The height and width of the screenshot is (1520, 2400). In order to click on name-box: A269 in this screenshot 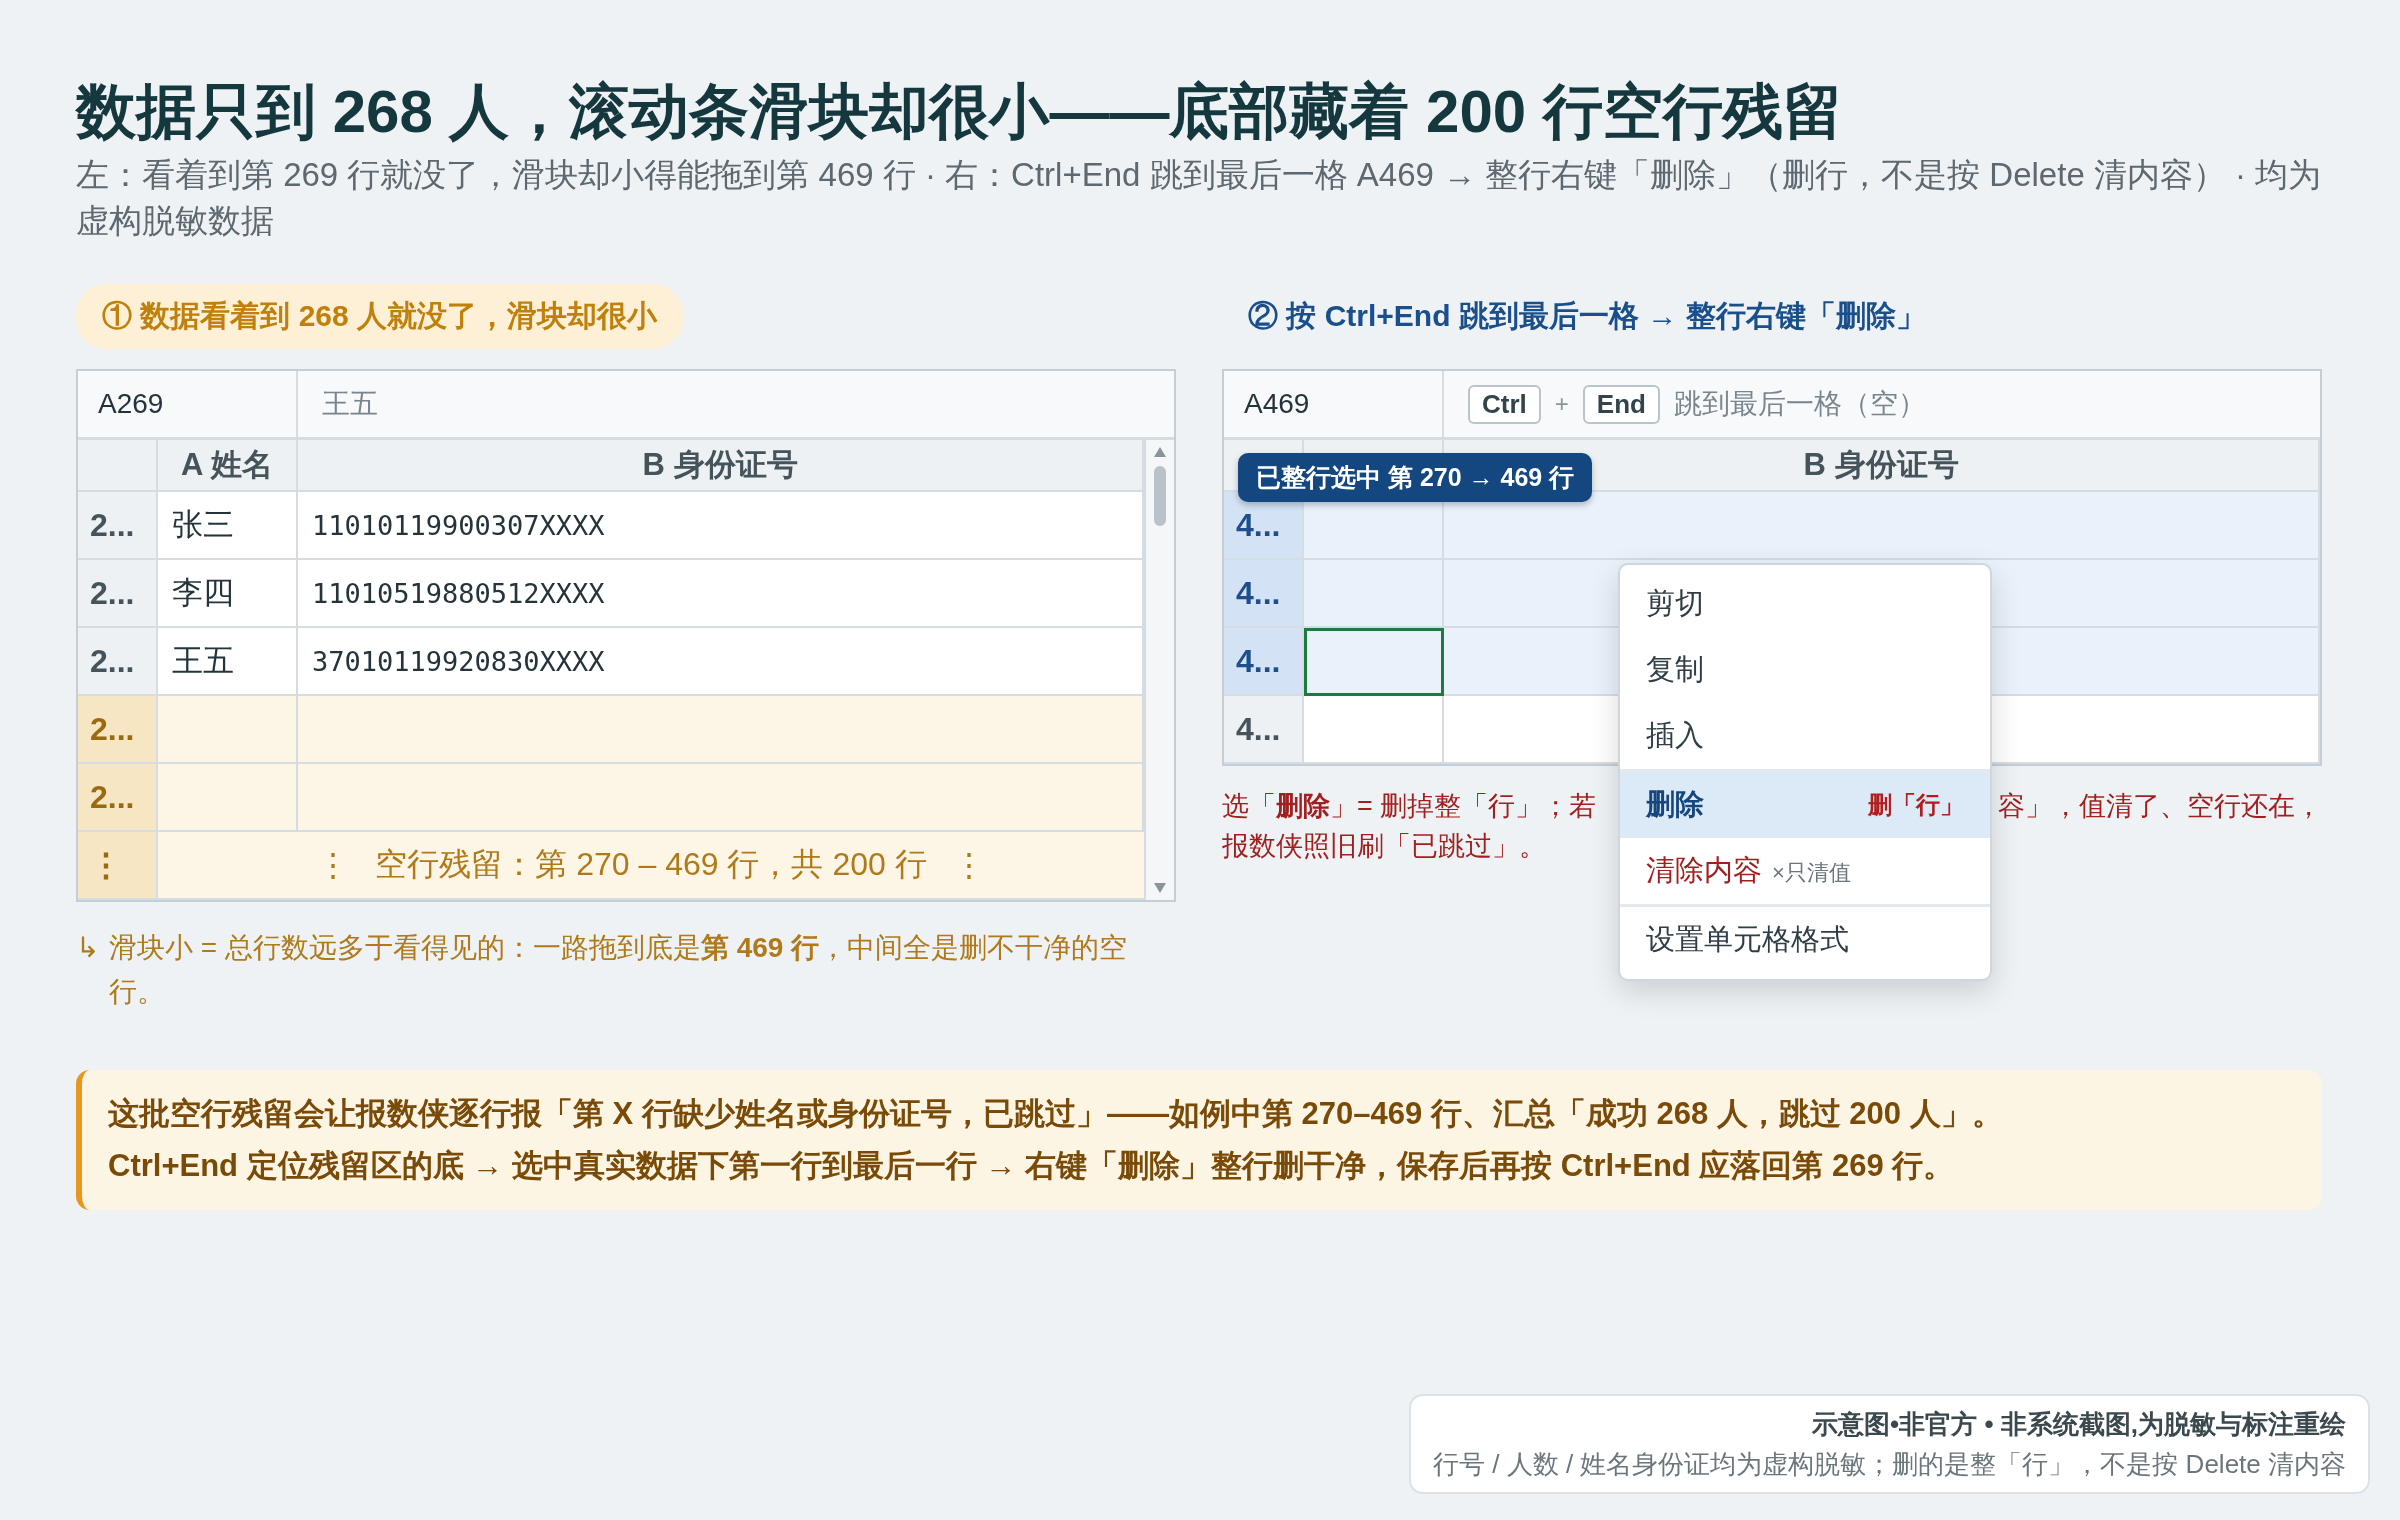, I will do `click(188, 404)`.